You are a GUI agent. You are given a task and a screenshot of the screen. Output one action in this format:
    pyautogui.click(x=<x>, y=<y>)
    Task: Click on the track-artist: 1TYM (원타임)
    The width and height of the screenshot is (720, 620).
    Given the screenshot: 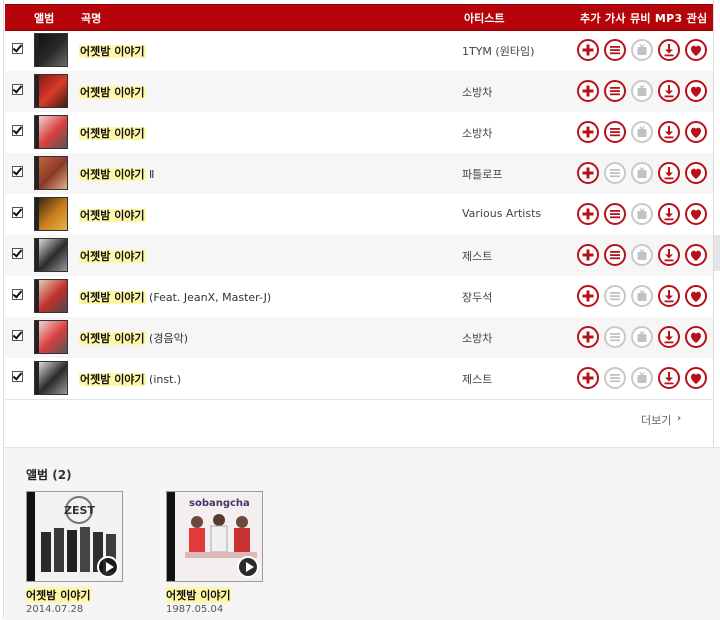 What is the action you would take?
    pyautogui.click(x=498, y=51)
    